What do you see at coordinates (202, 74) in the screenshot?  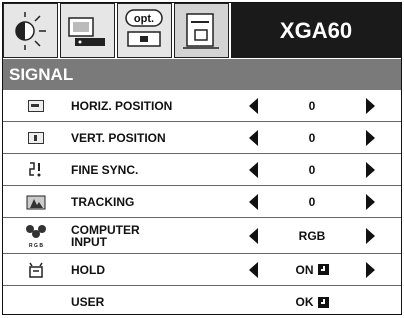 I see `section-title: SIGNAL` at bounding box center [202, 74].